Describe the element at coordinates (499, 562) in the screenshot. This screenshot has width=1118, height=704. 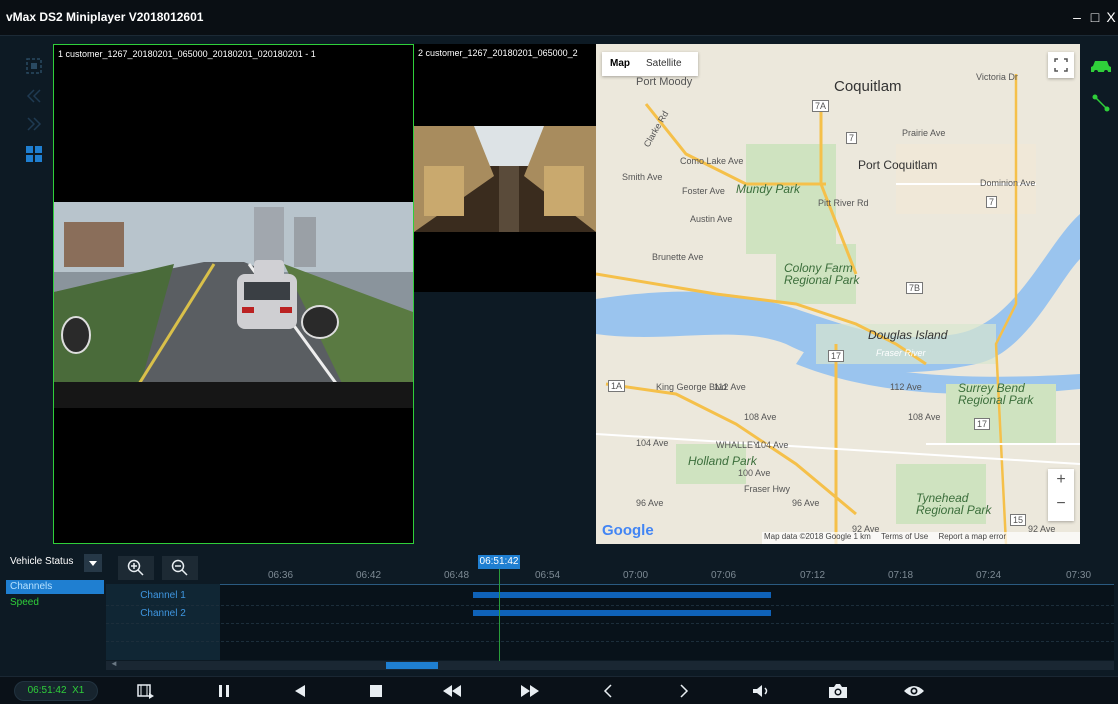
I see `playhead-time-badge: 06:51:42` at that location.